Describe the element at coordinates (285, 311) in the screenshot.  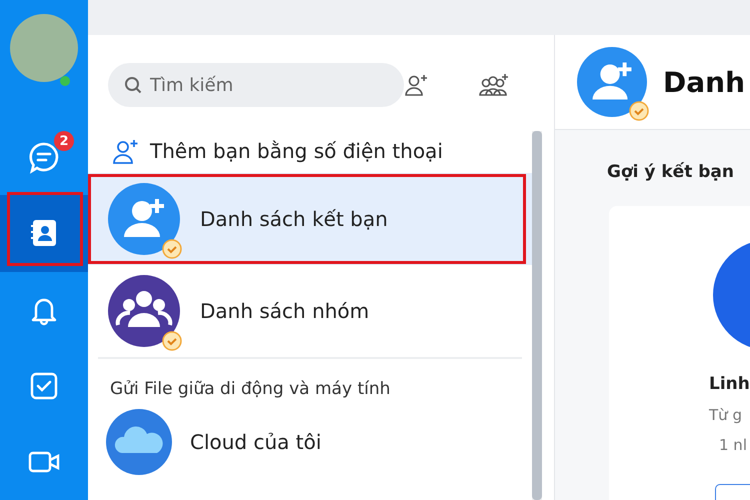
I see `list-item-label: Danh sách nhóm` at that location.